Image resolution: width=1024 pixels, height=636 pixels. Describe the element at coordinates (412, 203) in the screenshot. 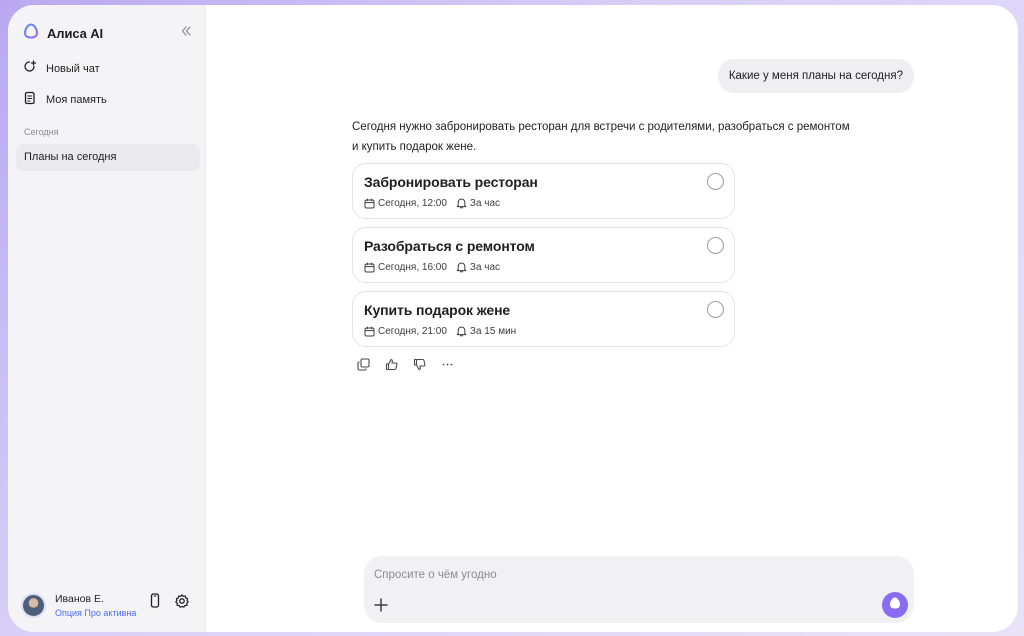

I see `task-time: Сегодня, 12:00` at that location.